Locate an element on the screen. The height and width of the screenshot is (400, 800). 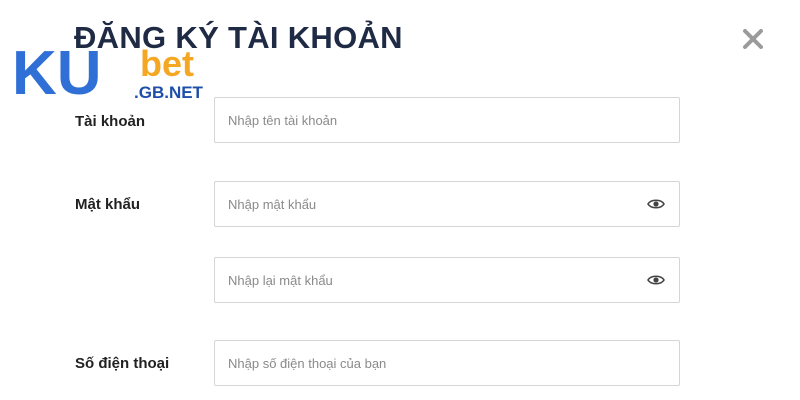
password-input is located at coordinates (447, 204).